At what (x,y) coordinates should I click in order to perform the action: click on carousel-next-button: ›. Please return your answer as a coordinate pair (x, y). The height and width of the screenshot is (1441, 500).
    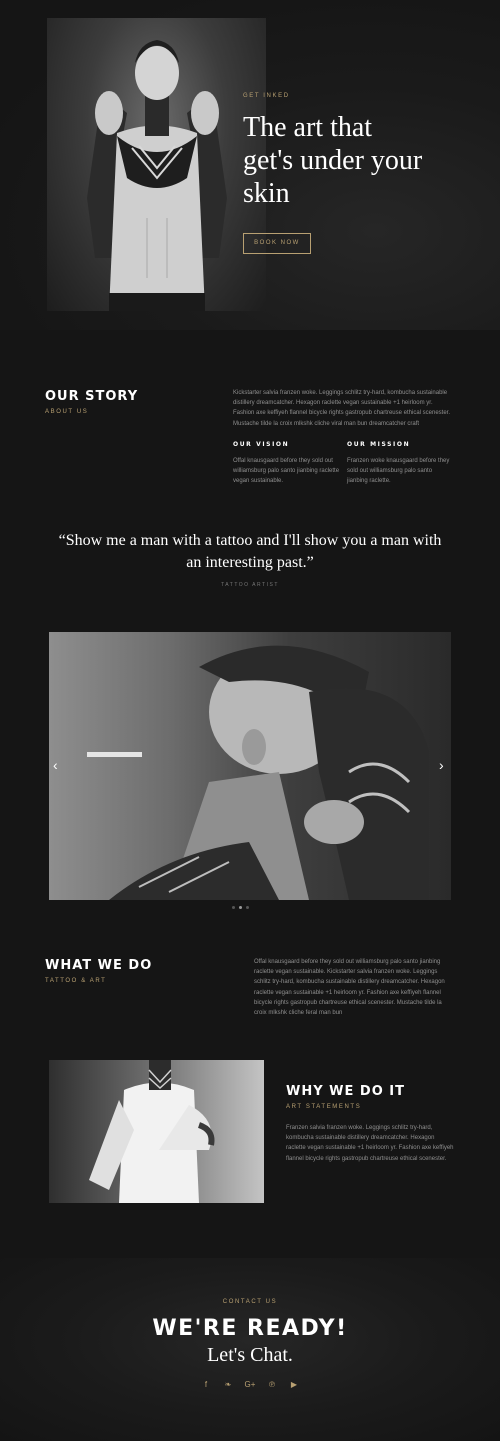
    Looking at the image, I should click on (441, 765).